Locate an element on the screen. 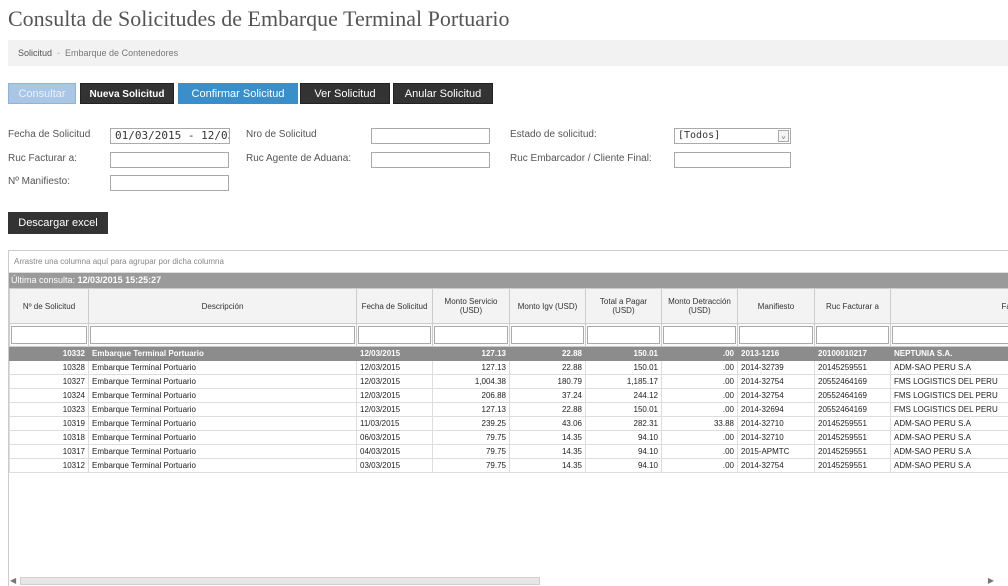 This screenshot has width=1008, height=586. table-cell: 2013-1216 is located at coordinates (776, 353).